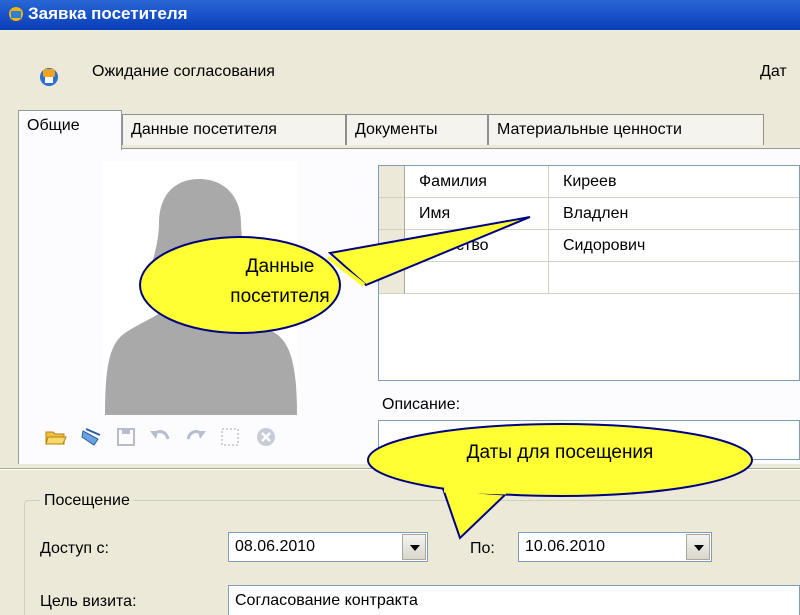 The height and width of the screenshot is (615, 800). What do you see at coordinates (417, 129) in the screenshot?
I see `tab-documents: Документы` at bounding box center [417, 129].